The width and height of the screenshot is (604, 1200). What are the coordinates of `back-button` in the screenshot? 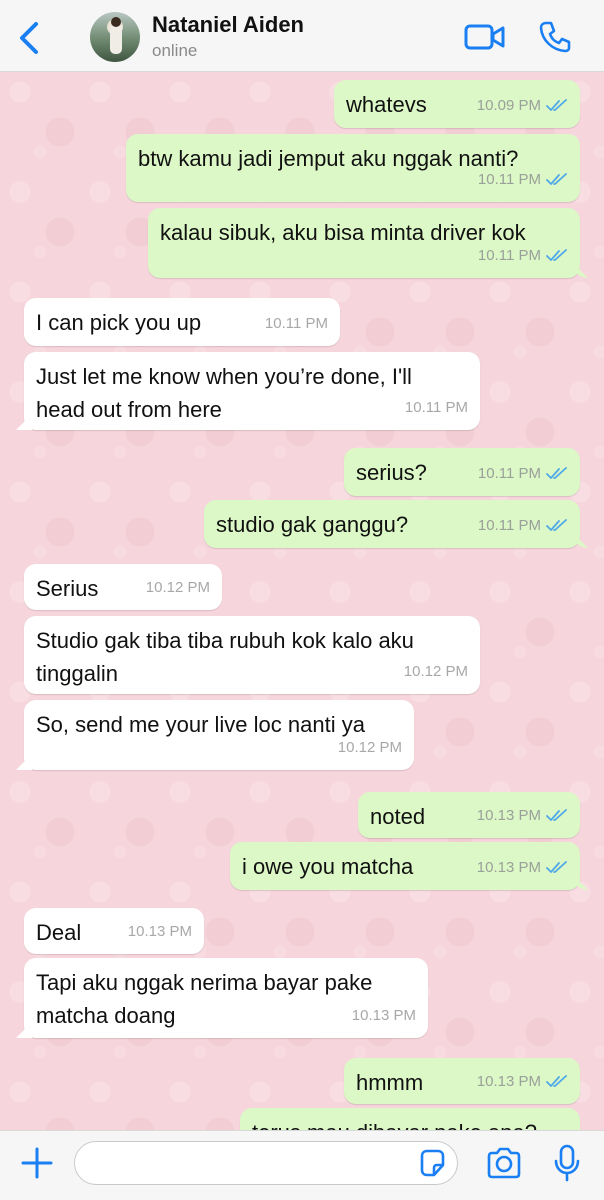 It's located at (29, 38).